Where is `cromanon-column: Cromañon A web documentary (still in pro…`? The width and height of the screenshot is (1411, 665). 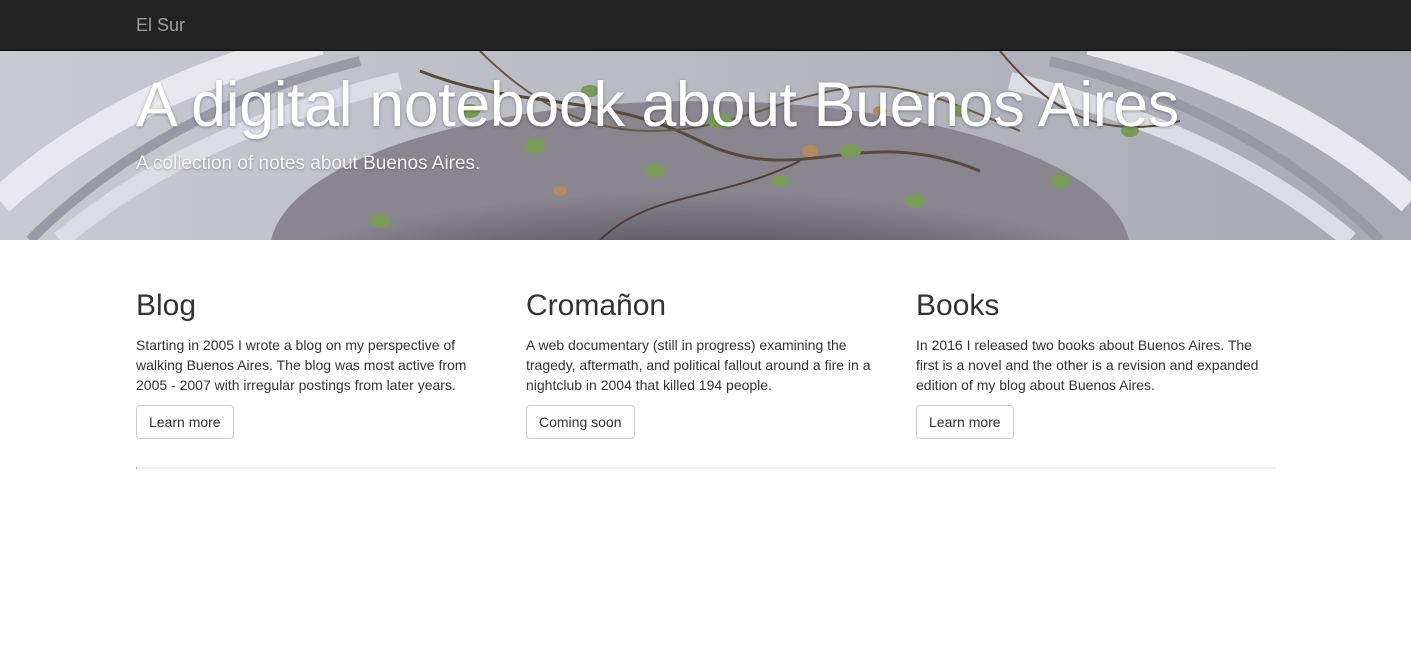
cromanon-column: Cromañon A web documentary (still in pro… is located at coordinates (706, 363).